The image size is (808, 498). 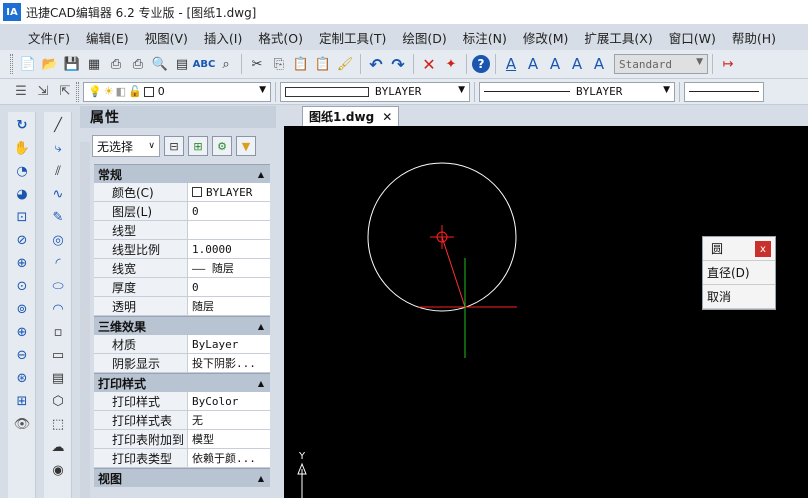 I want to click on property-value: 0, so click(x=229, y=211).